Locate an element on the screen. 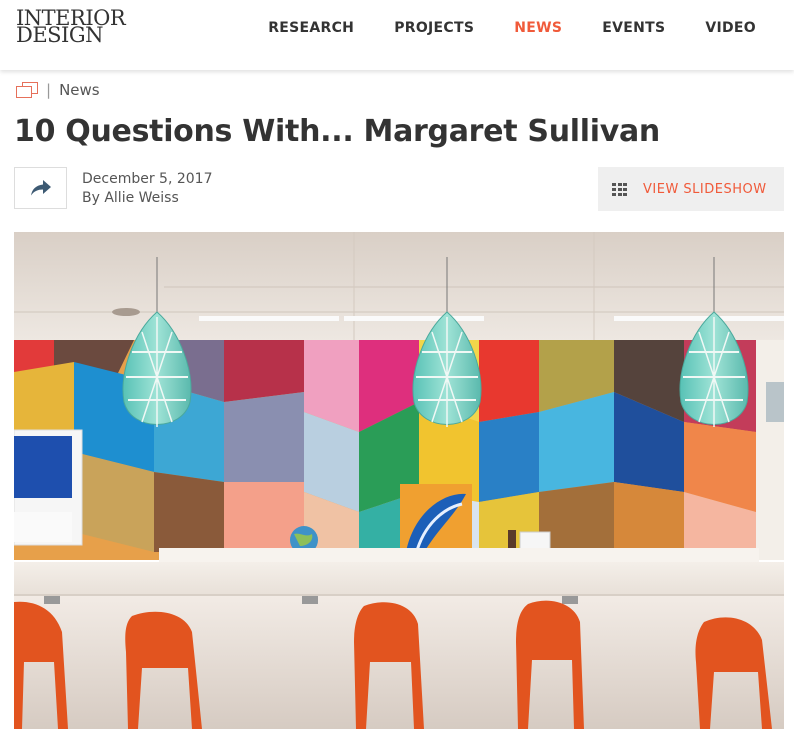  breadcrumb-news-link: News is located at coordinates (79, 90).